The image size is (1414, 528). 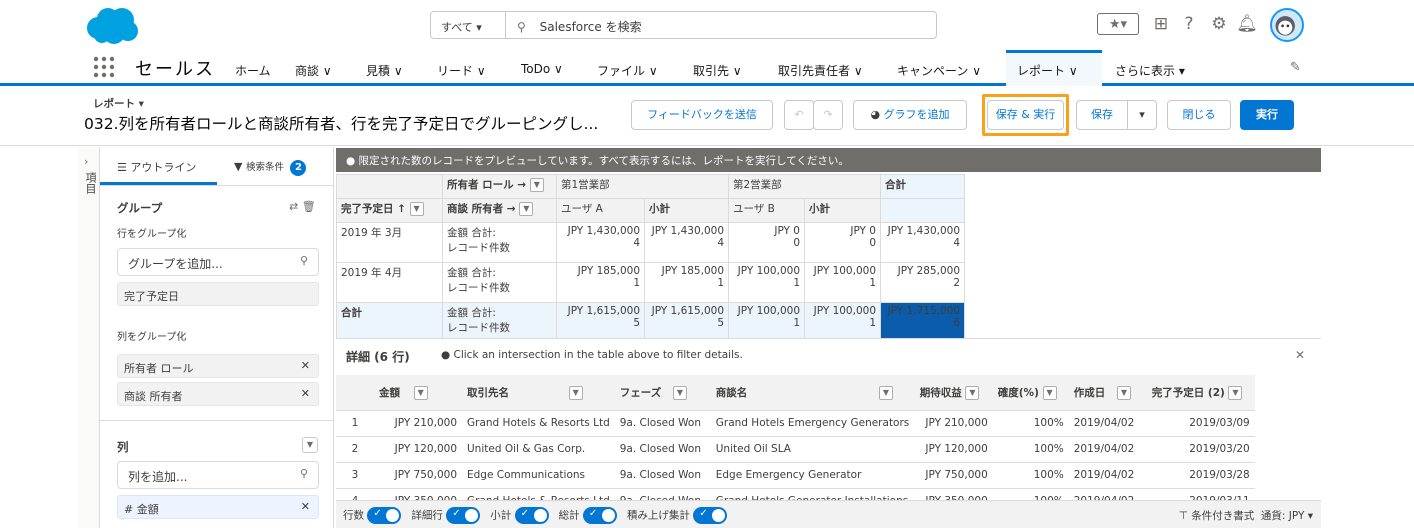 What do you see at coordinates (1267, 115) in the screenshot?
I see `run-button: 実行` at bounding box center [1267, 115].